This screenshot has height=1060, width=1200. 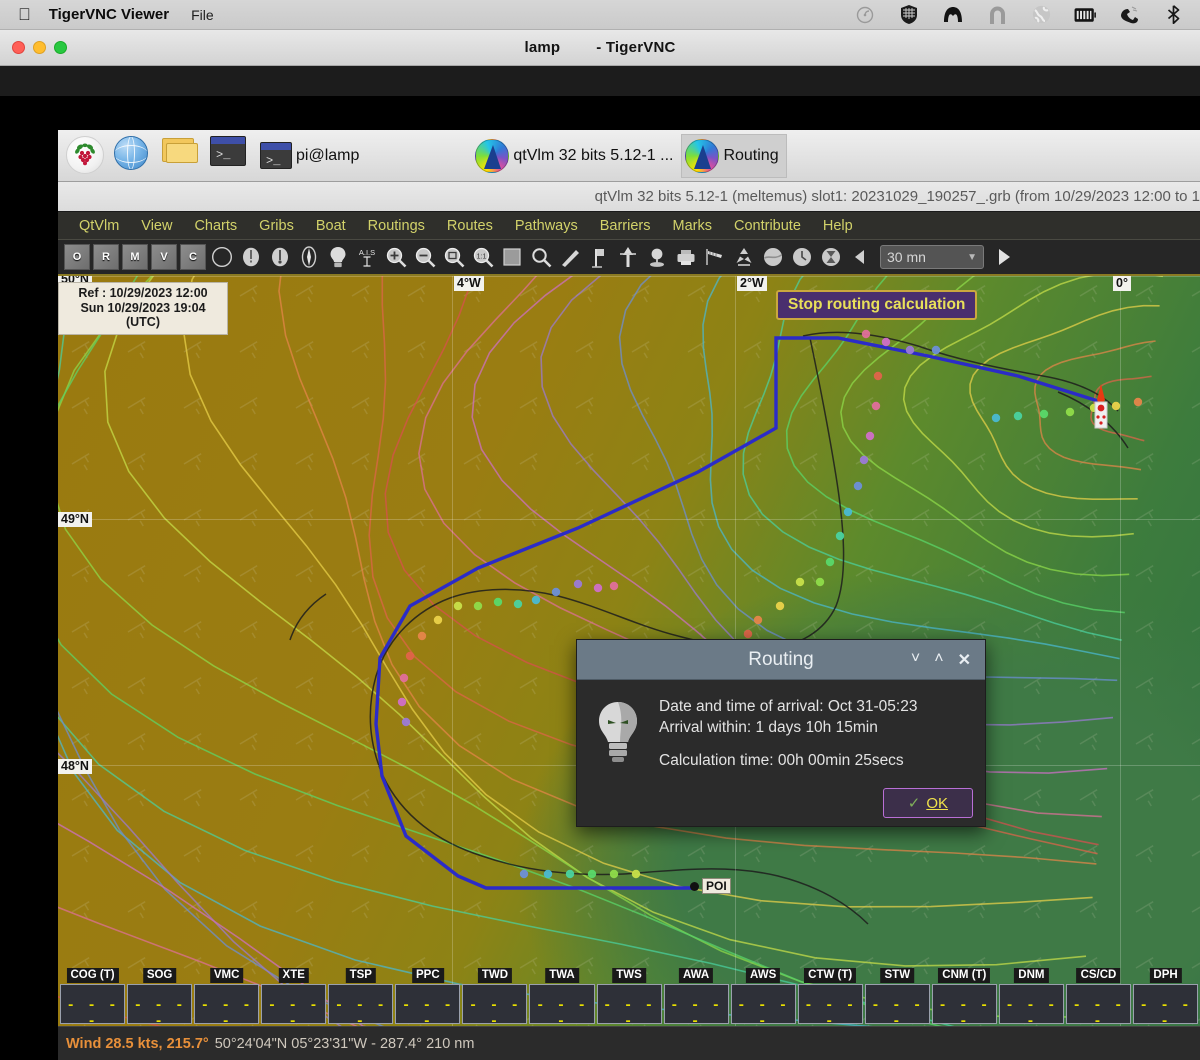 What do you see at coordinates (964, 999) in the screenshot?
I see `instrument-cell: CNM (T) - - - -` at bounding box center [964, 999].